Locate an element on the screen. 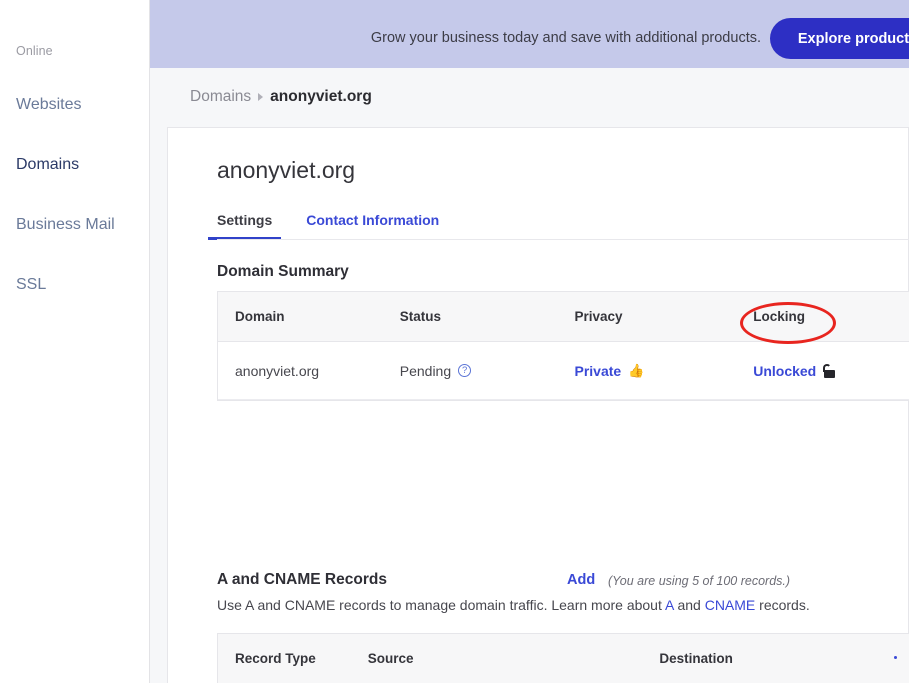 This screenshot has height=683, width=909. question-circle-icon: ? is located at coordinates (465, 370).